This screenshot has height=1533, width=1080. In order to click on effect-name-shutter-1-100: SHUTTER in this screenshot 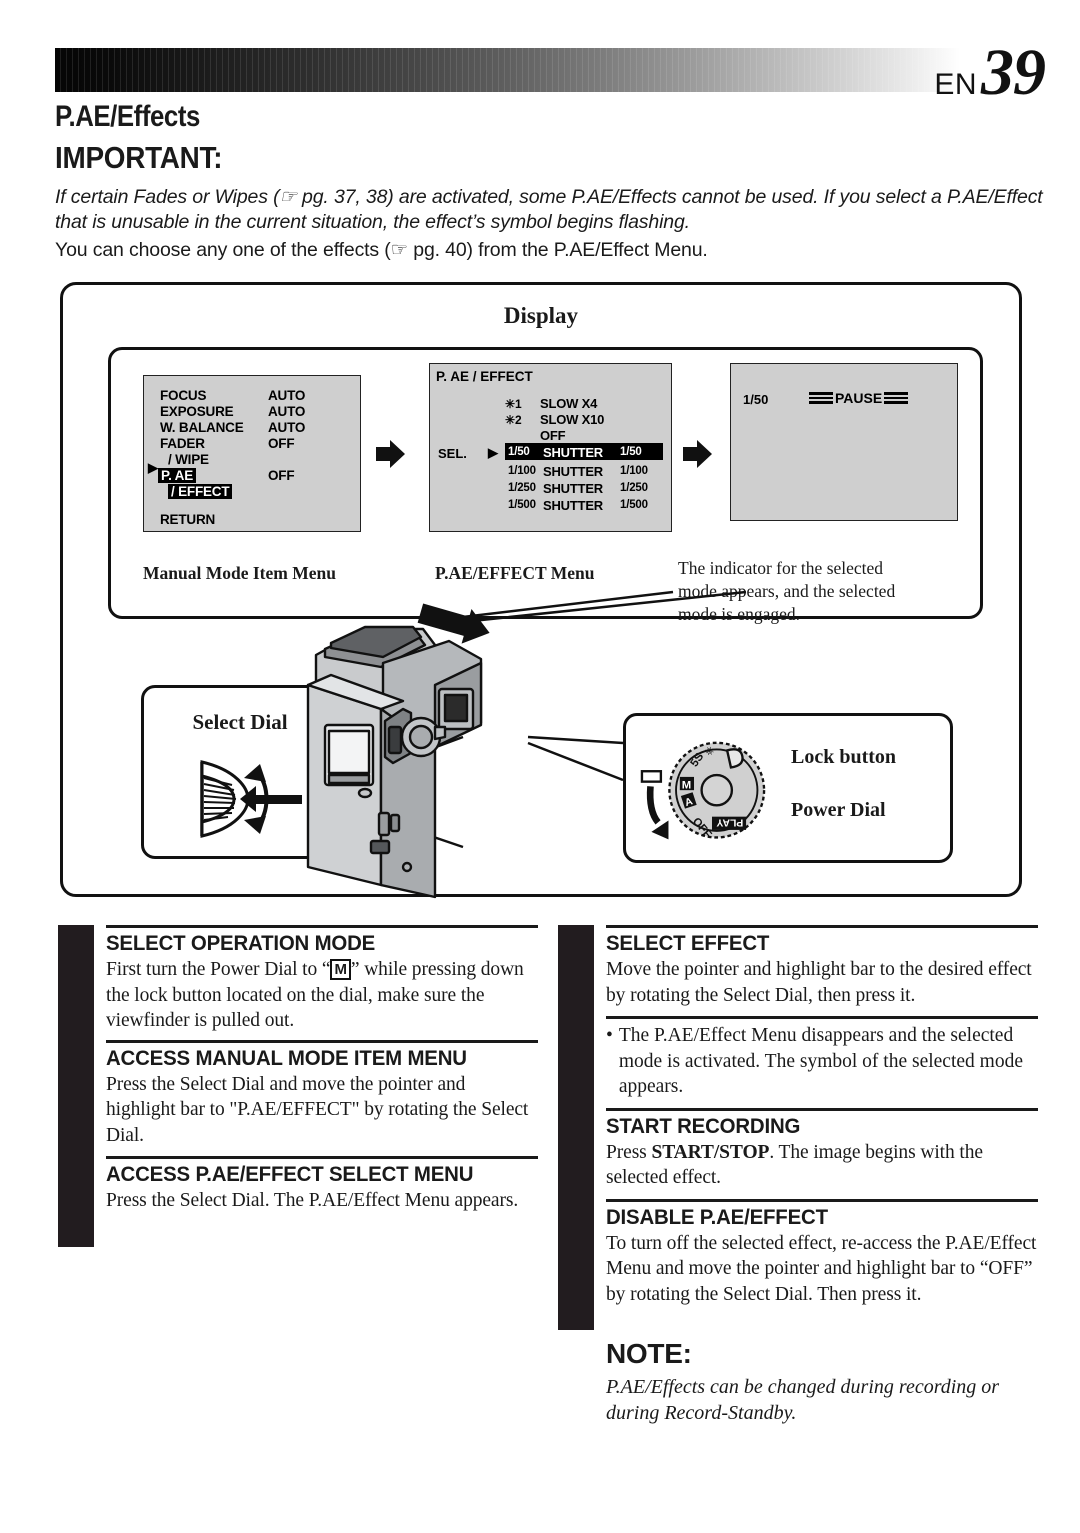, I will do `click(573, 471)`.